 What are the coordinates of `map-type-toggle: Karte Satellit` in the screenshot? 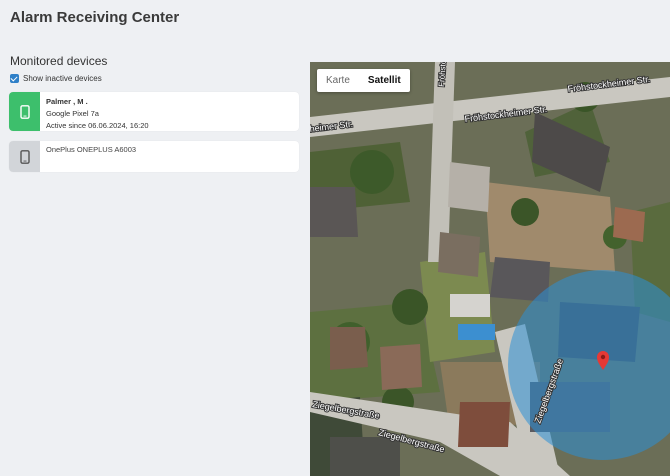 It's located at (363, 80).